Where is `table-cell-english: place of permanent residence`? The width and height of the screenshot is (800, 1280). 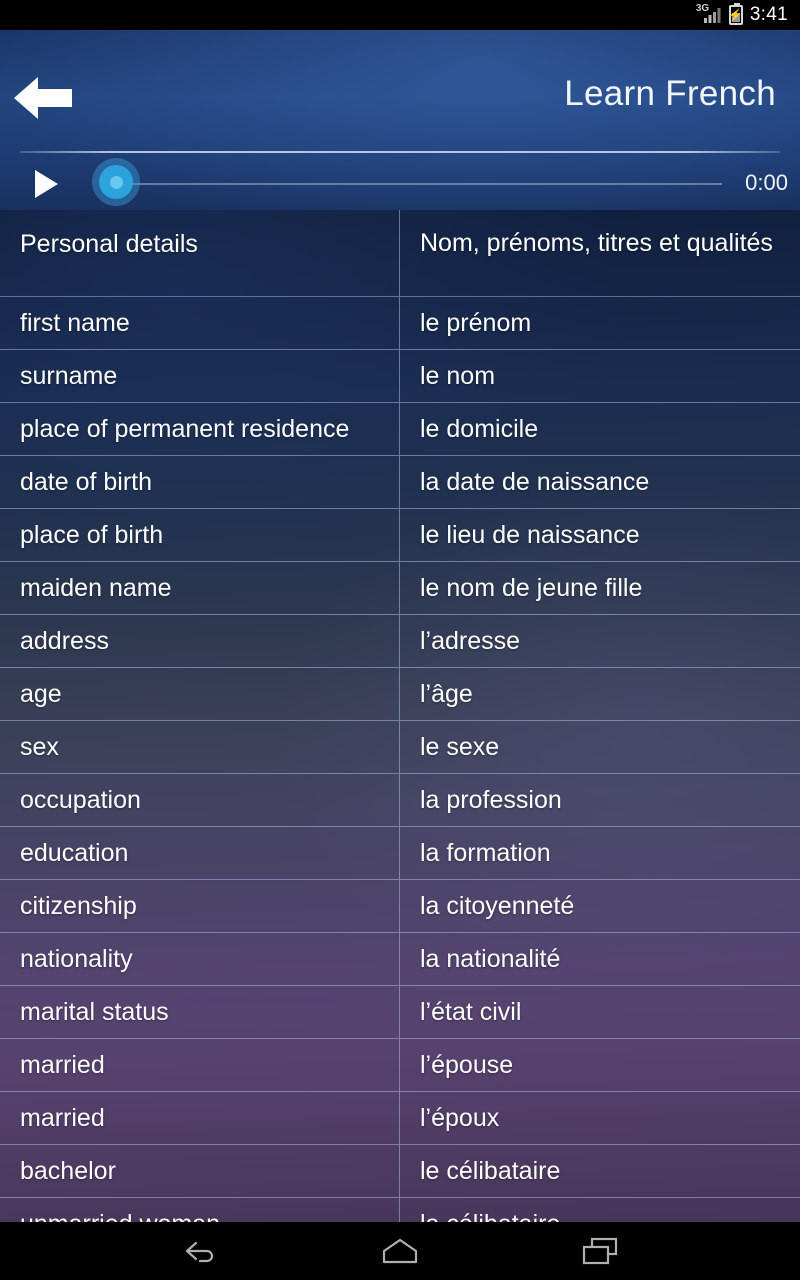
table-cell-english: place of permanent residence is located at coordinates (200, 429).